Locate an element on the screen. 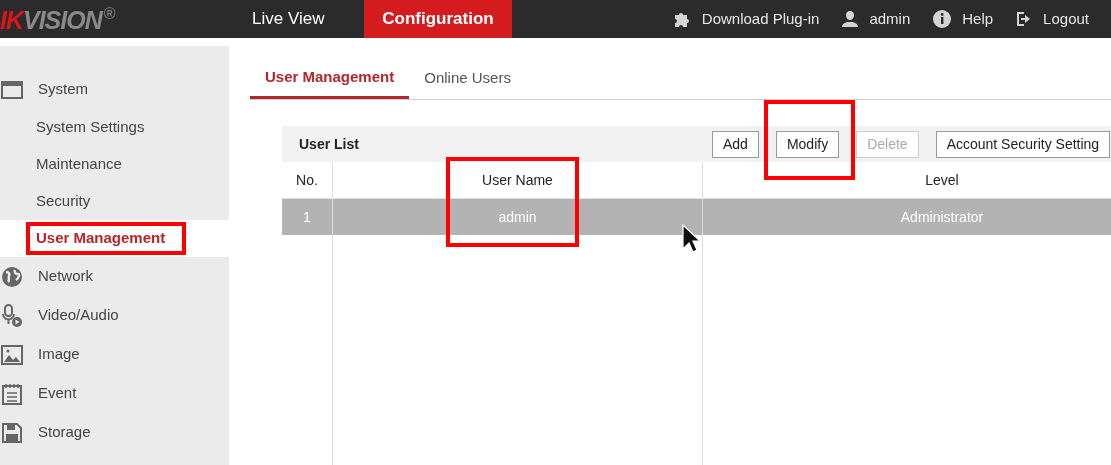  header-action: Help is located at coordinates (963, 19).